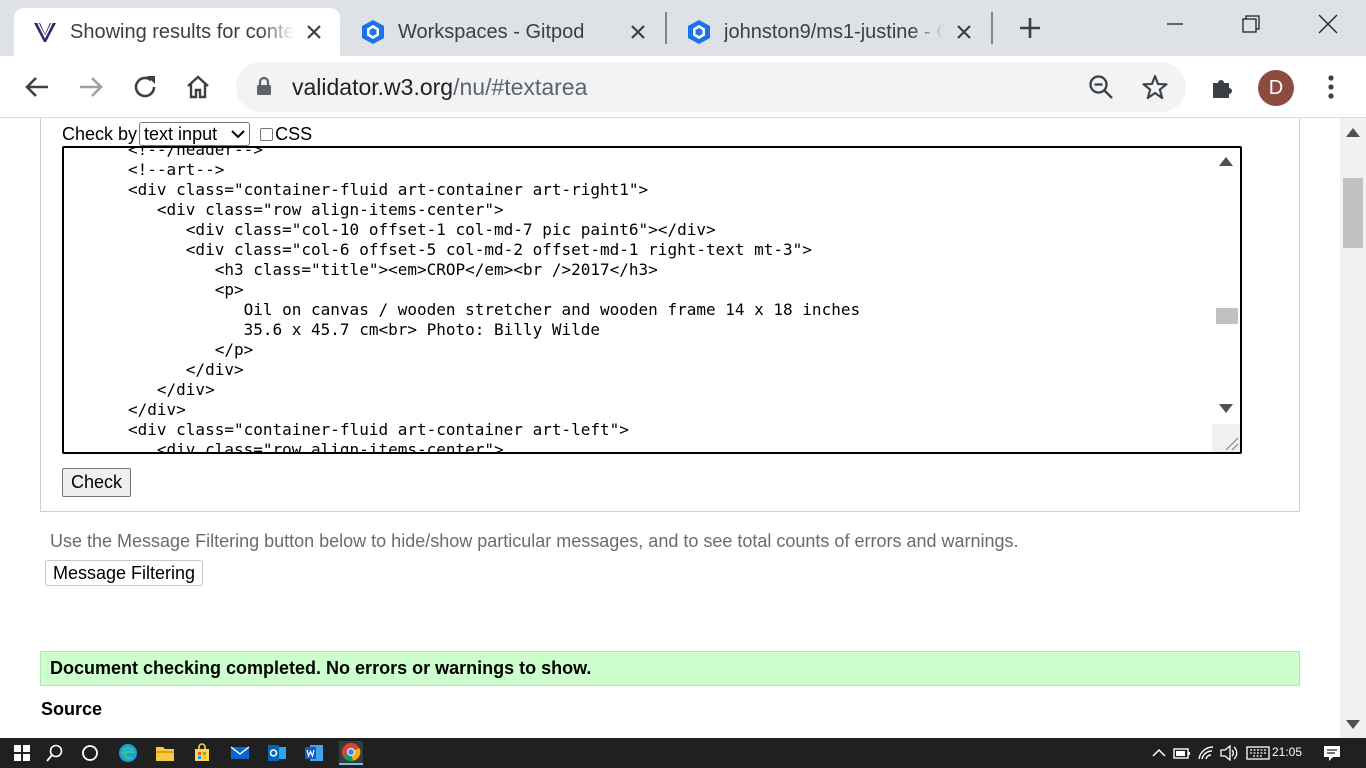  What do you see at coordinates (202, 753) in the screenshot?
I see `store-icon` at bounding box center [202, 753].